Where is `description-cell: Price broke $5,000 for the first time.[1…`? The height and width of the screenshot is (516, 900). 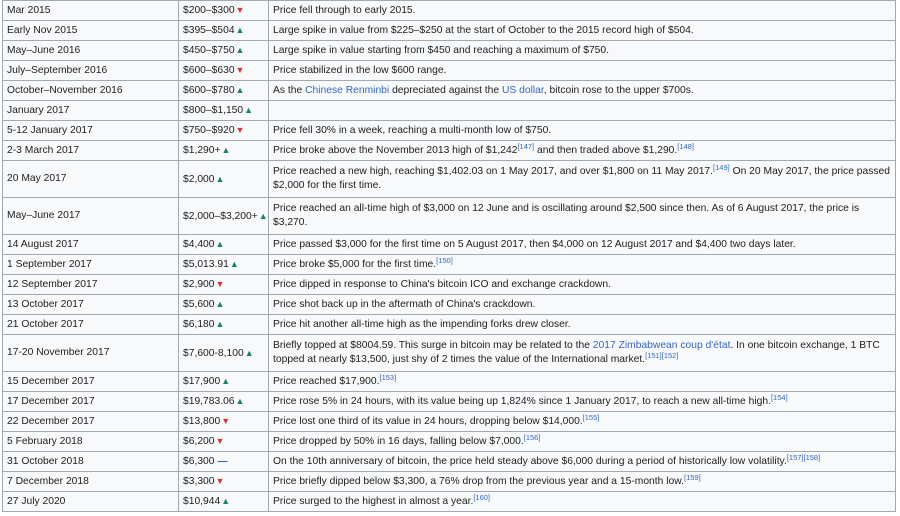 description-cell: Price broke $5,000 for the first time.[1… is located at coordinates (582, 264).